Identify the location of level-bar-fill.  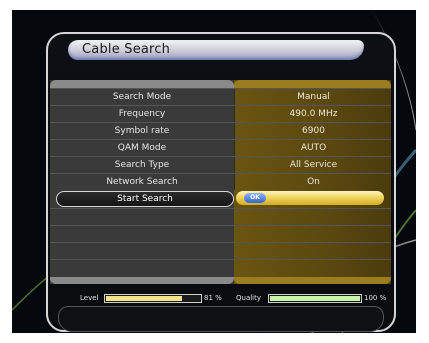
(144, 298).